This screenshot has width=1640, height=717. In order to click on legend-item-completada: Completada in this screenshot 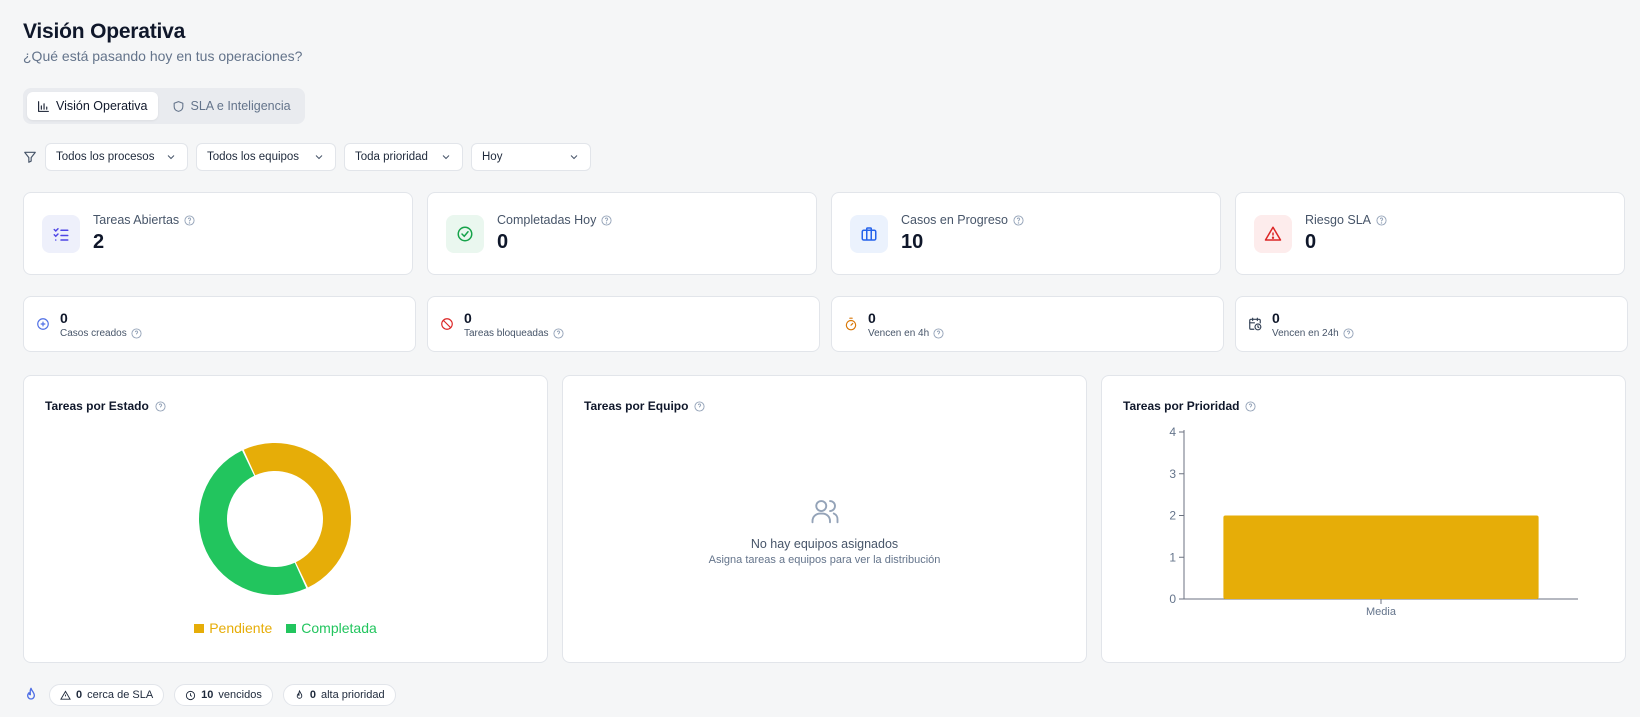, I will do `click(331, 628)`.